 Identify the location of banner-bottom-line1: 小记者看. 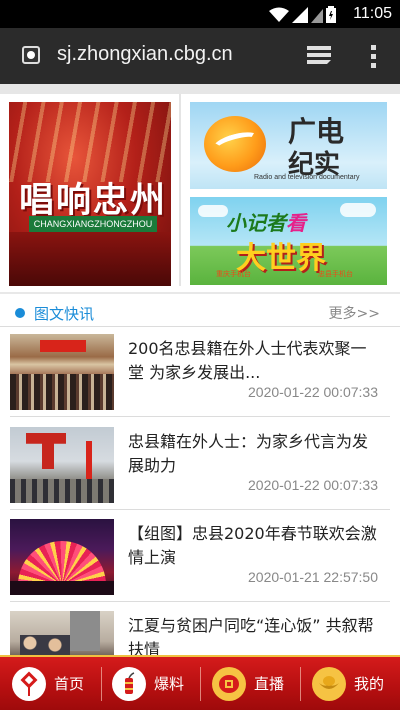
(266, 221).